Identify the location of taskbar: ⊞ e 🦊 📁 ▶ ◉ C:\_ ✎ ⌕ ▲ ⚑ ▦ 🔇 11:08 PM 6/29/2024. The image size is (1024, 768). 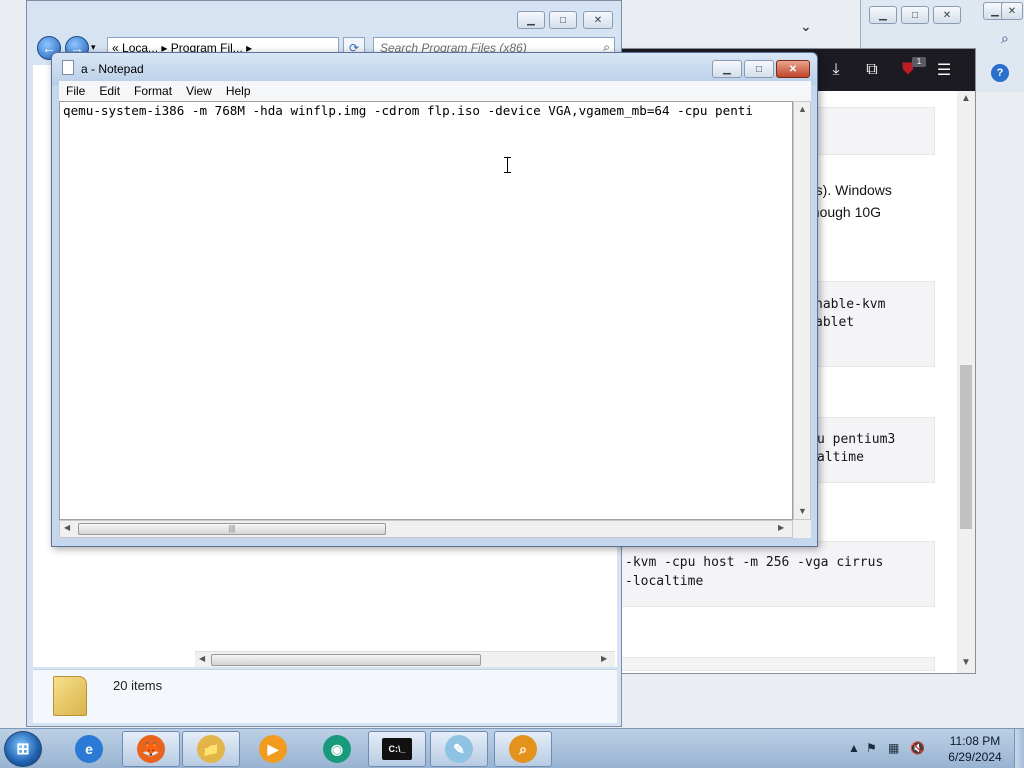
(512, 748).